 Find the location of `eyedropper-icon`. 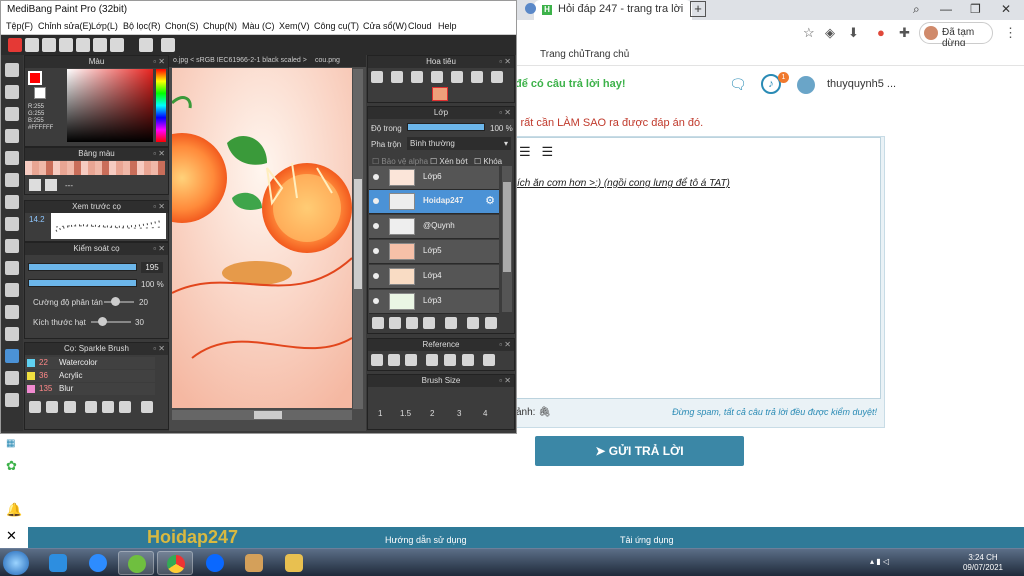

eyedropper-icon is located at coordinates (12, 400).